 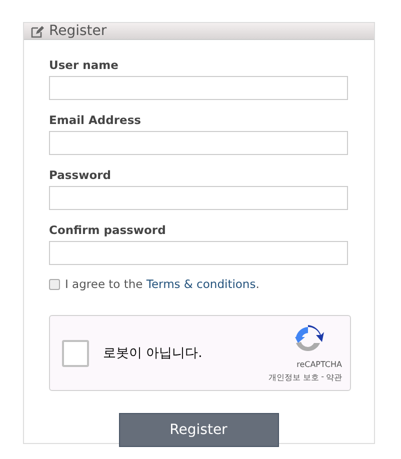 I want to click on terms-link: 약관, so click(x=334, y=377).